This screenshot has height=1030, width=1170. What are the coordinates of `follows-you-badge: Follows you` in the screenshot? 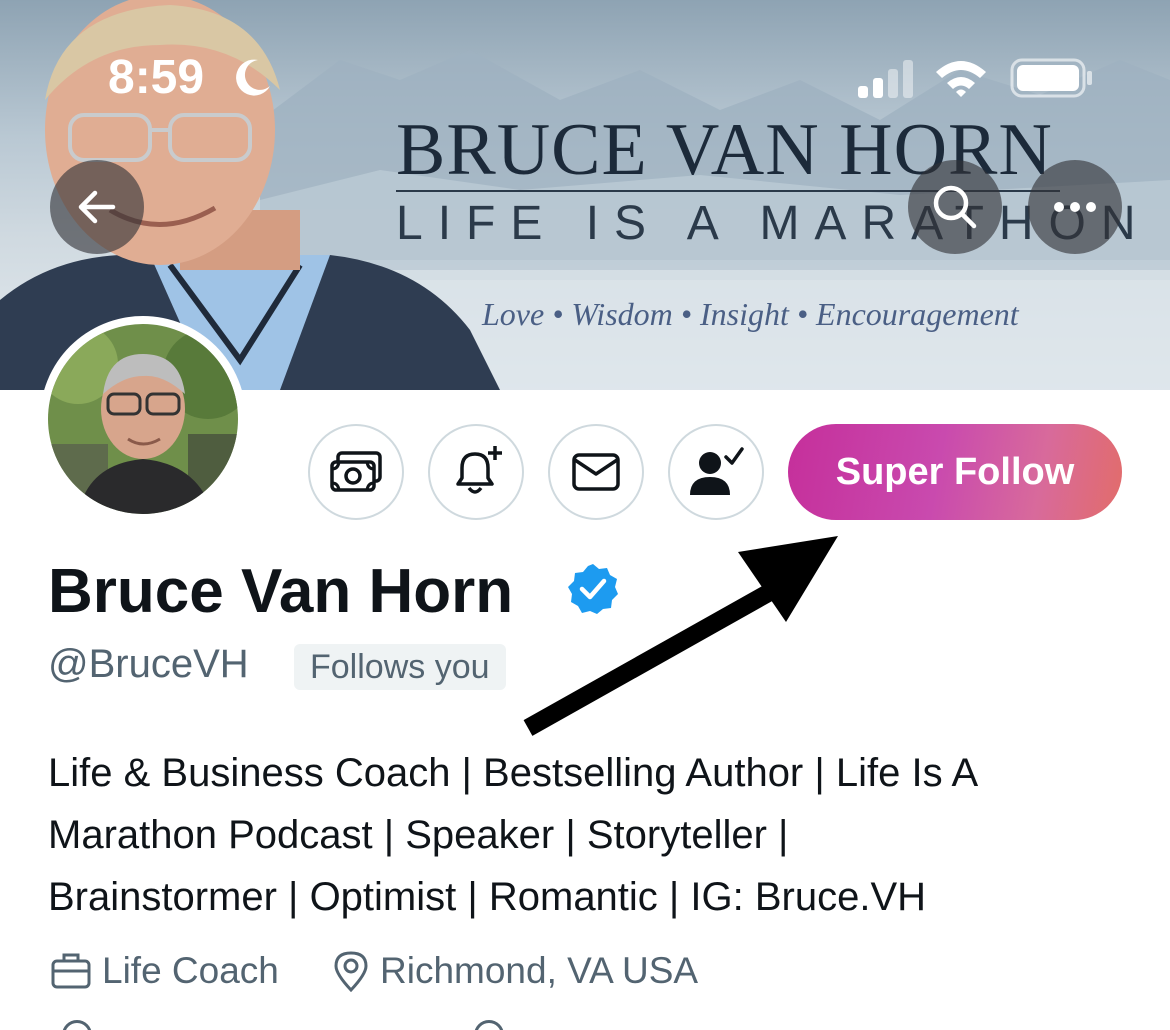 It's located at (400, 667).